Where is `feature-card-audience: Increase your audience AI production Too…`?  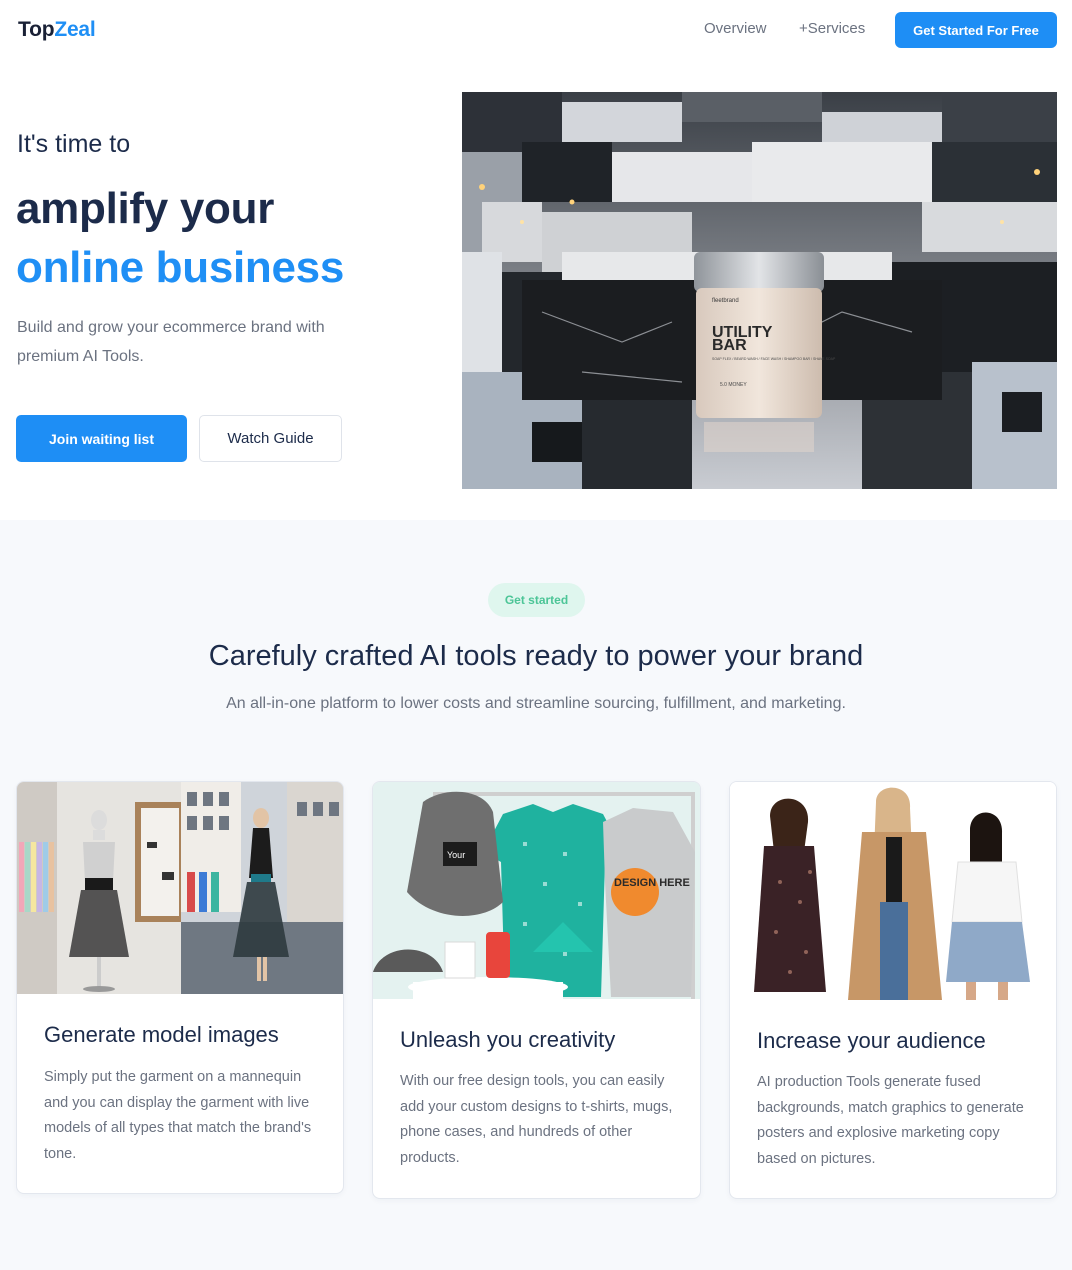 feature-card-audience: Increase your audience AI production Too… is located at coordinates (893, 990).